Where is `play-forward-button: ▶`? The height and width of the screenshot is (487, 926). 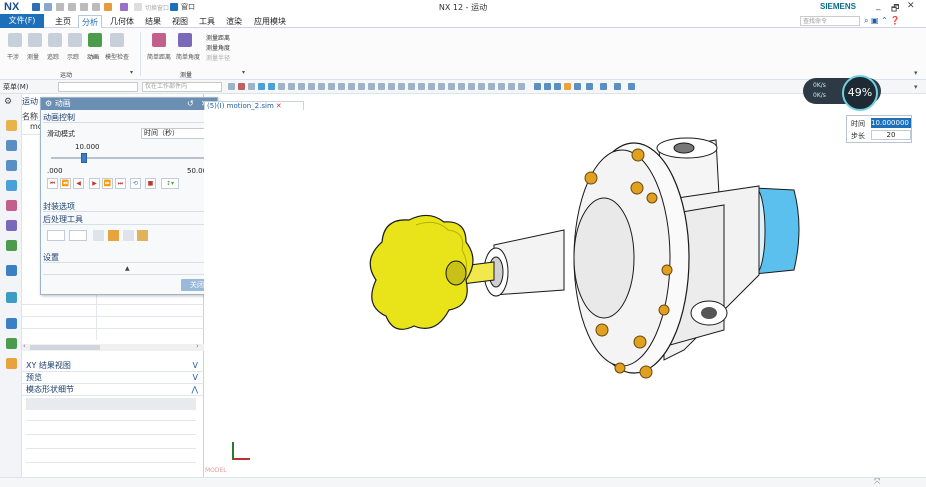 play-forward-button: ▶ is located at coordinates (94, 183).